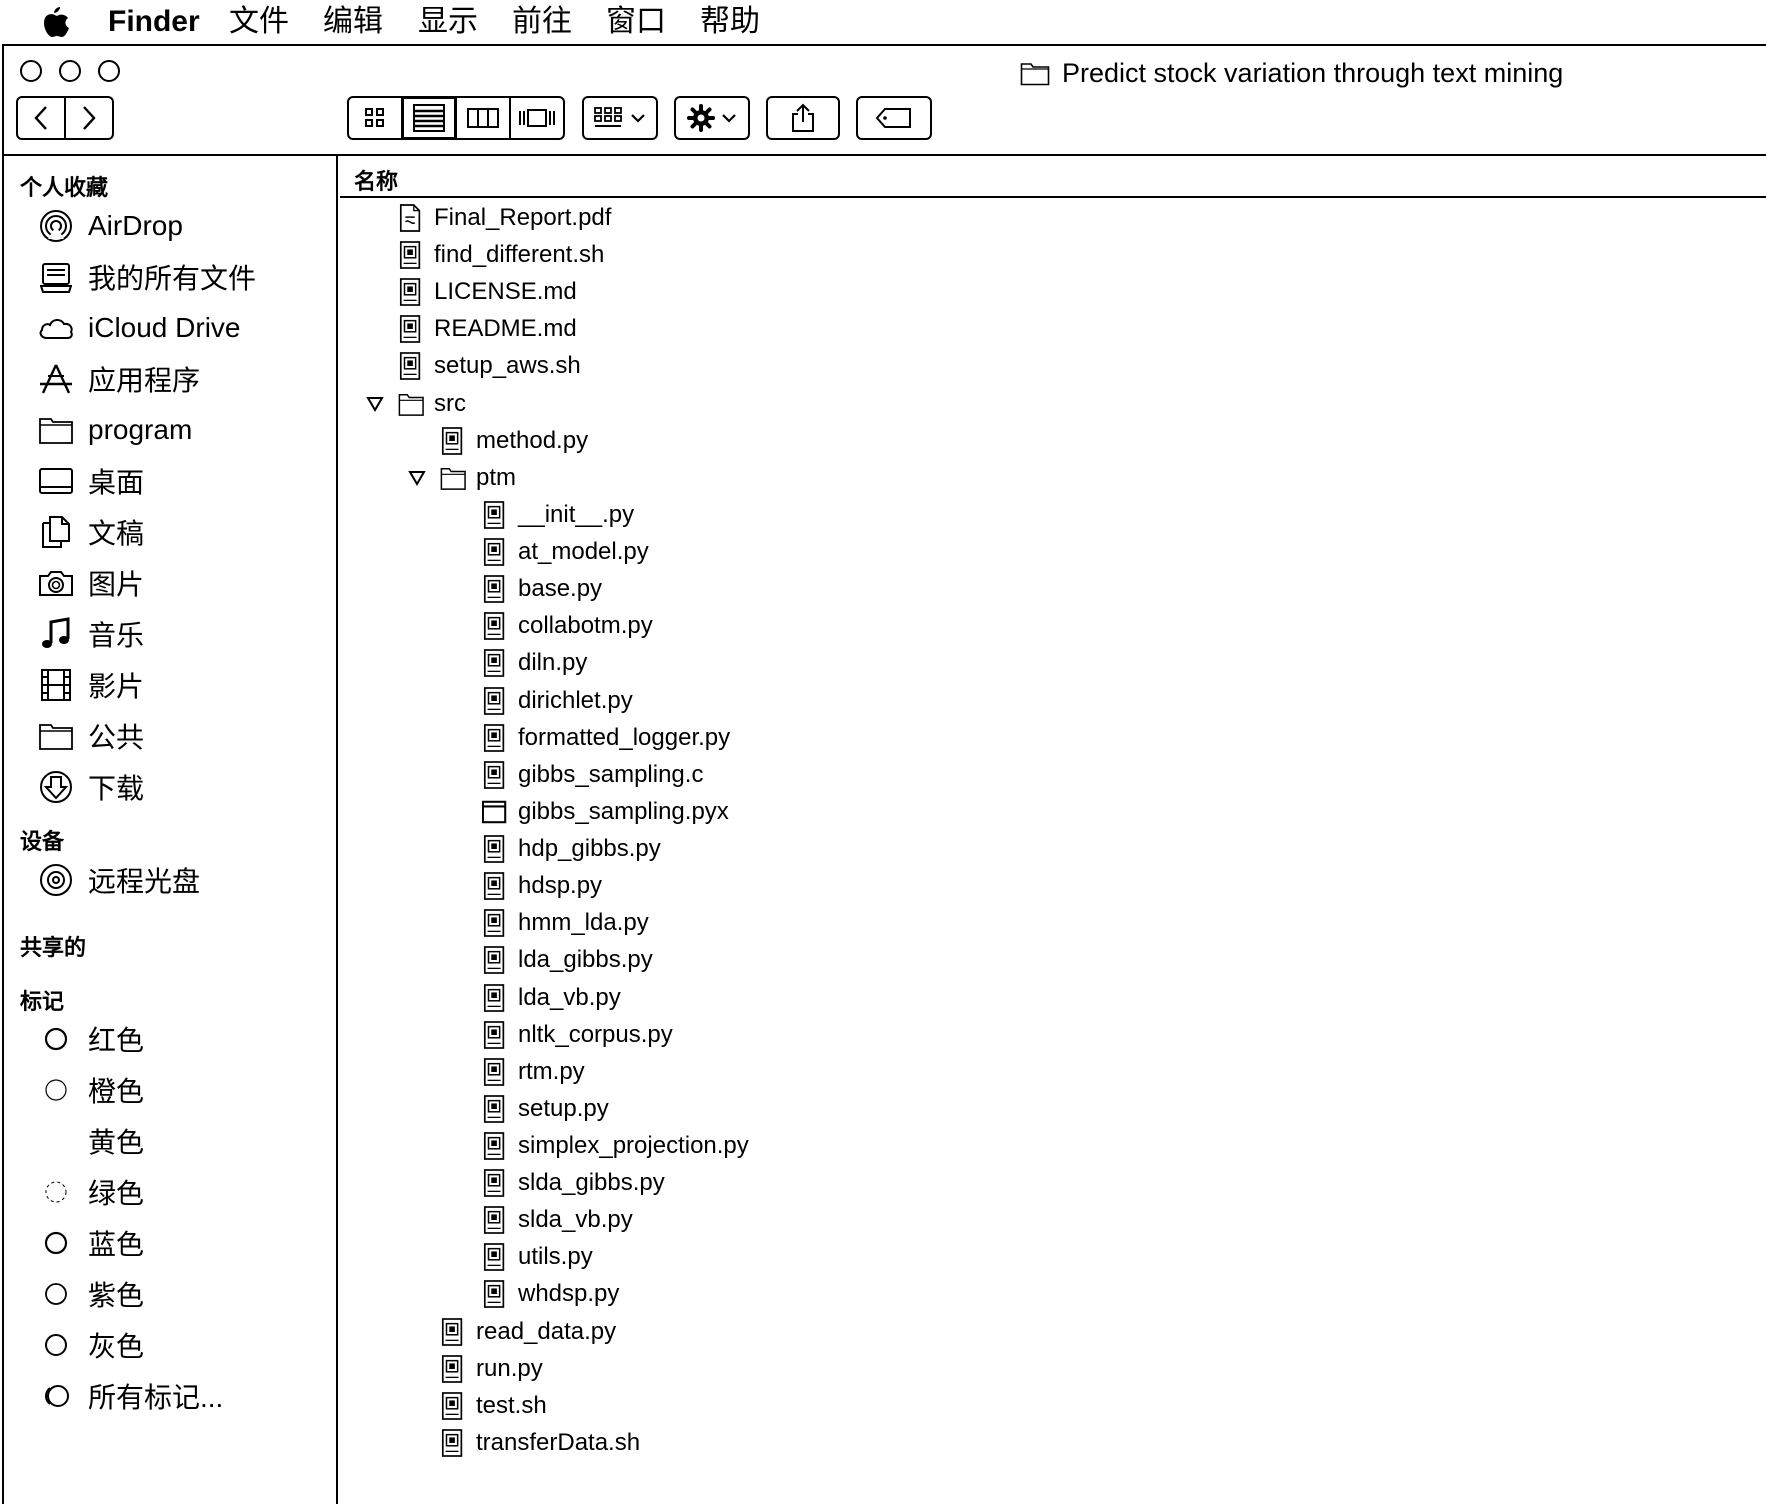 The image size is (1766, 1504). Describe the element at coordinates (164, 327) in the screenshot. I see `sidebar-item-label: iCloud Drive` at that location.